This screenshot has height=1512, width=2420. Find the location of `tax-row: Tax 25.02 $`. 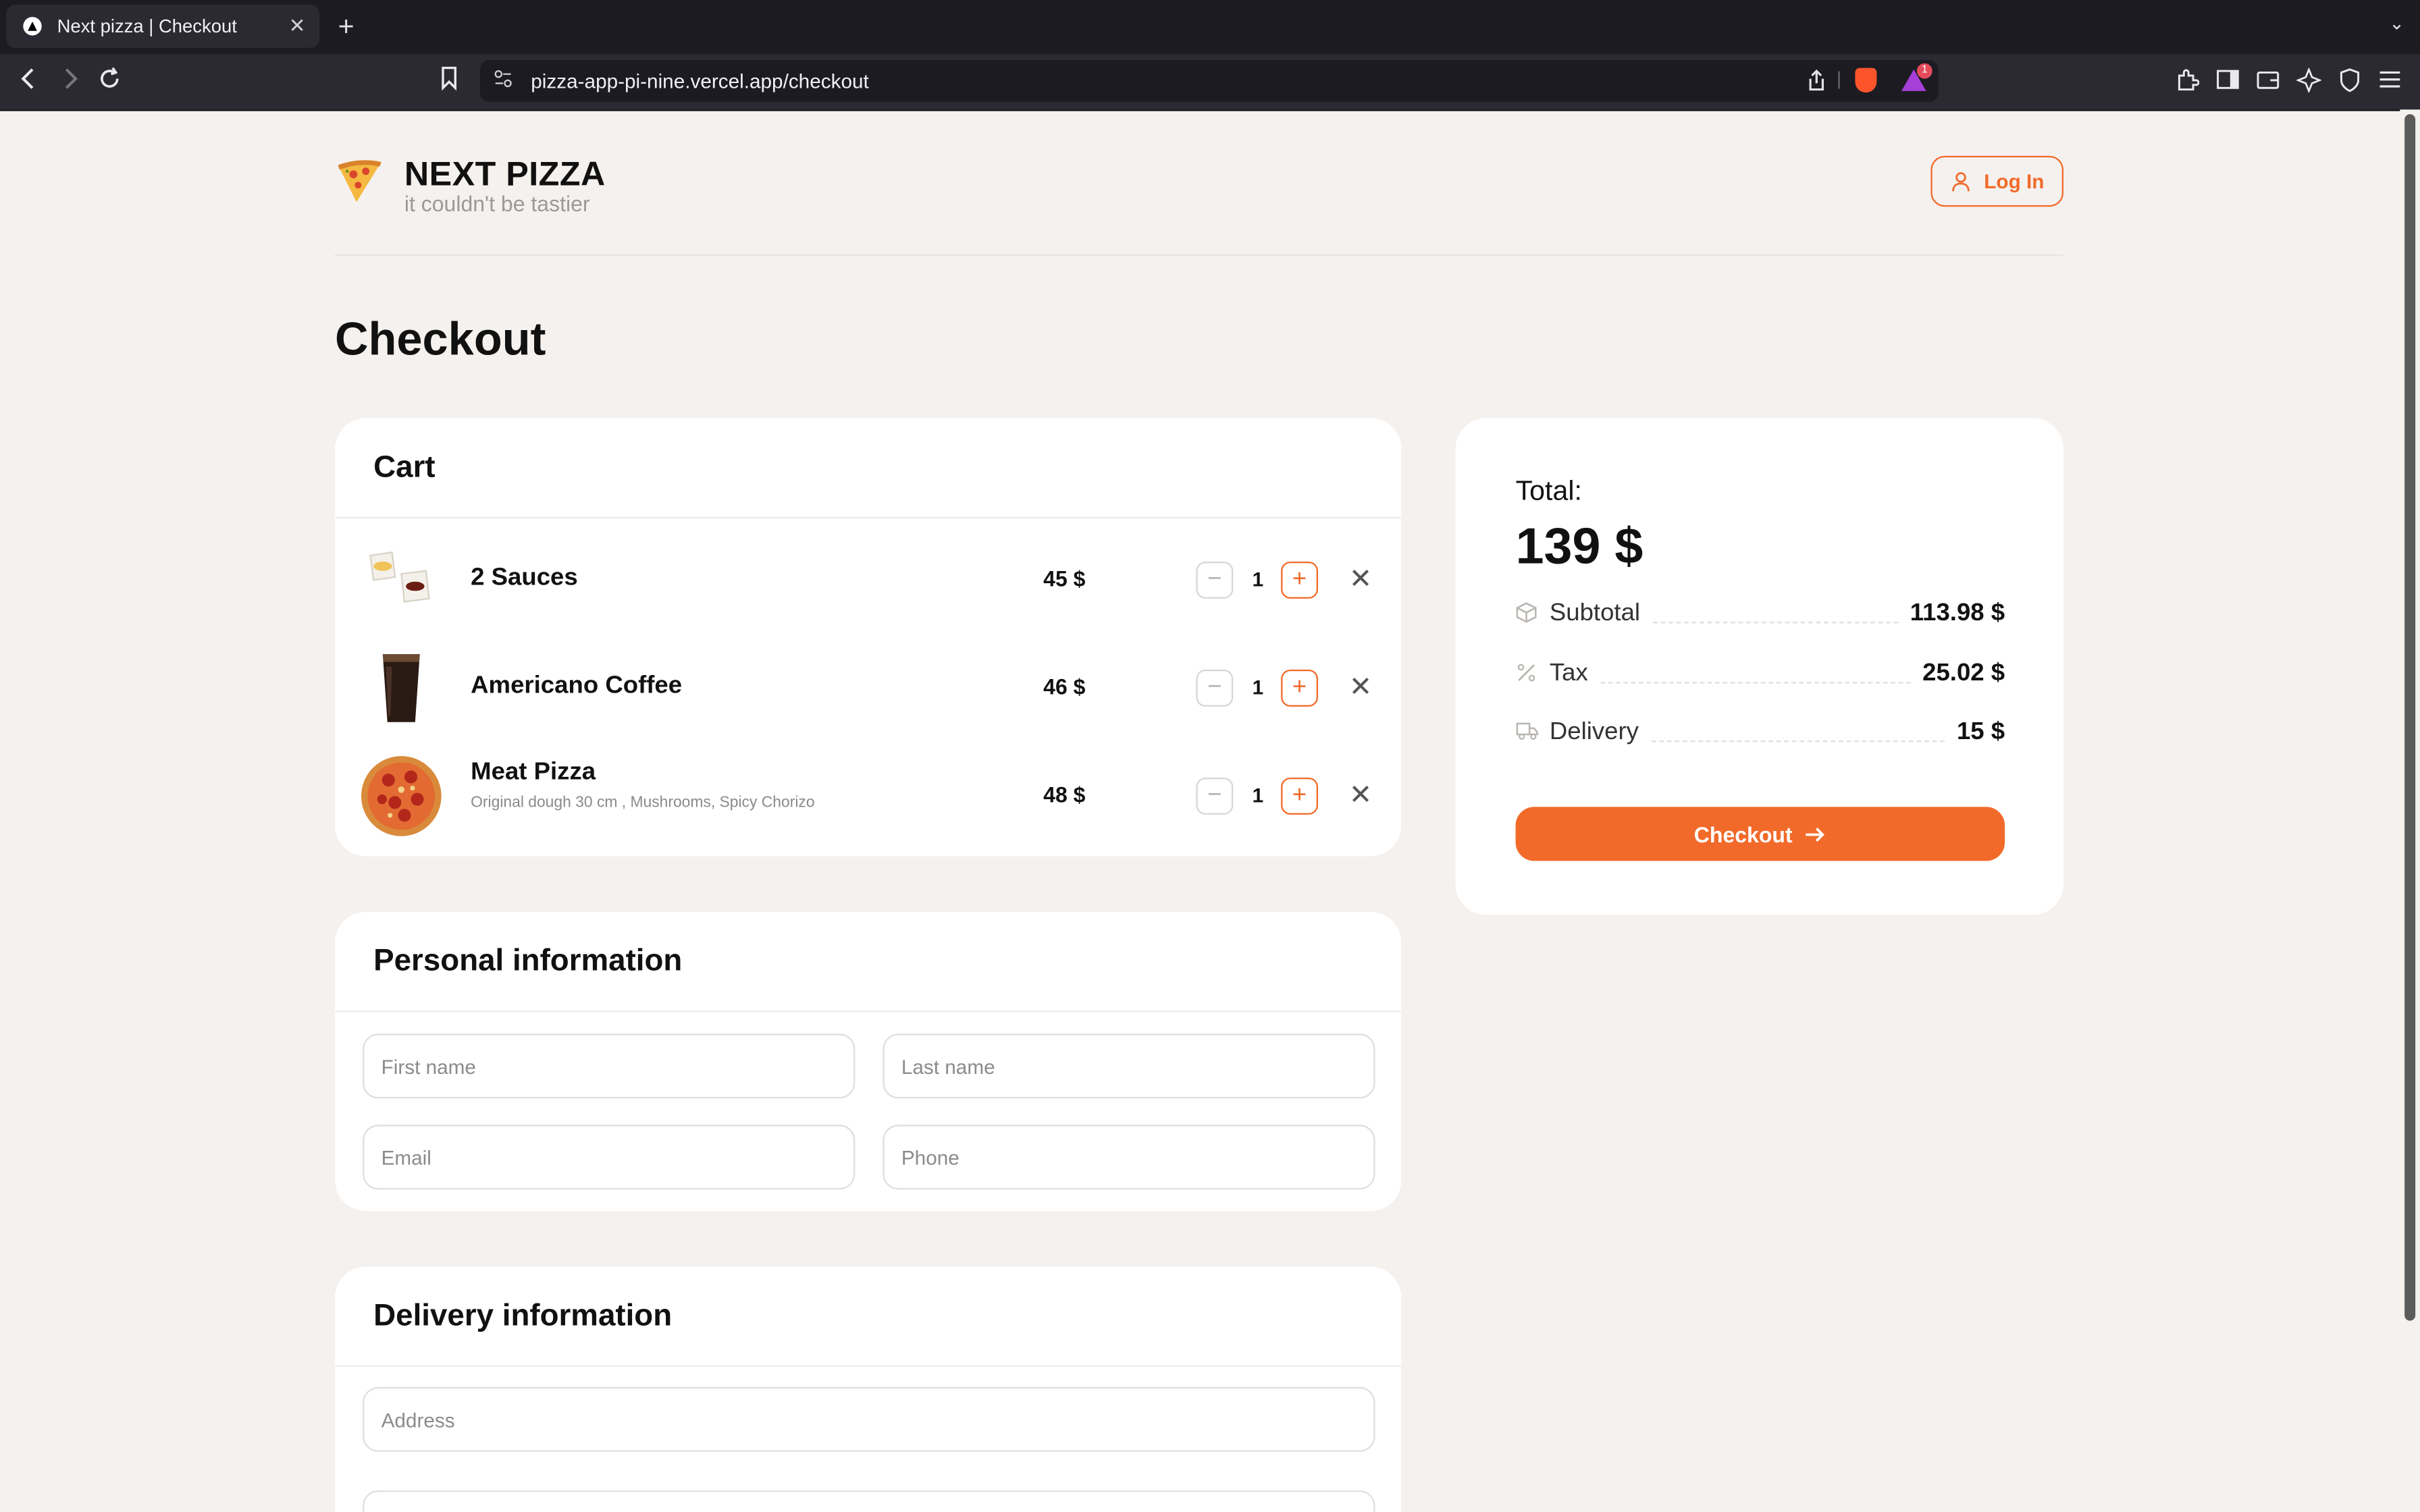

tax-row: Tax 25.02 $ is located at coordinates (1760, 674).